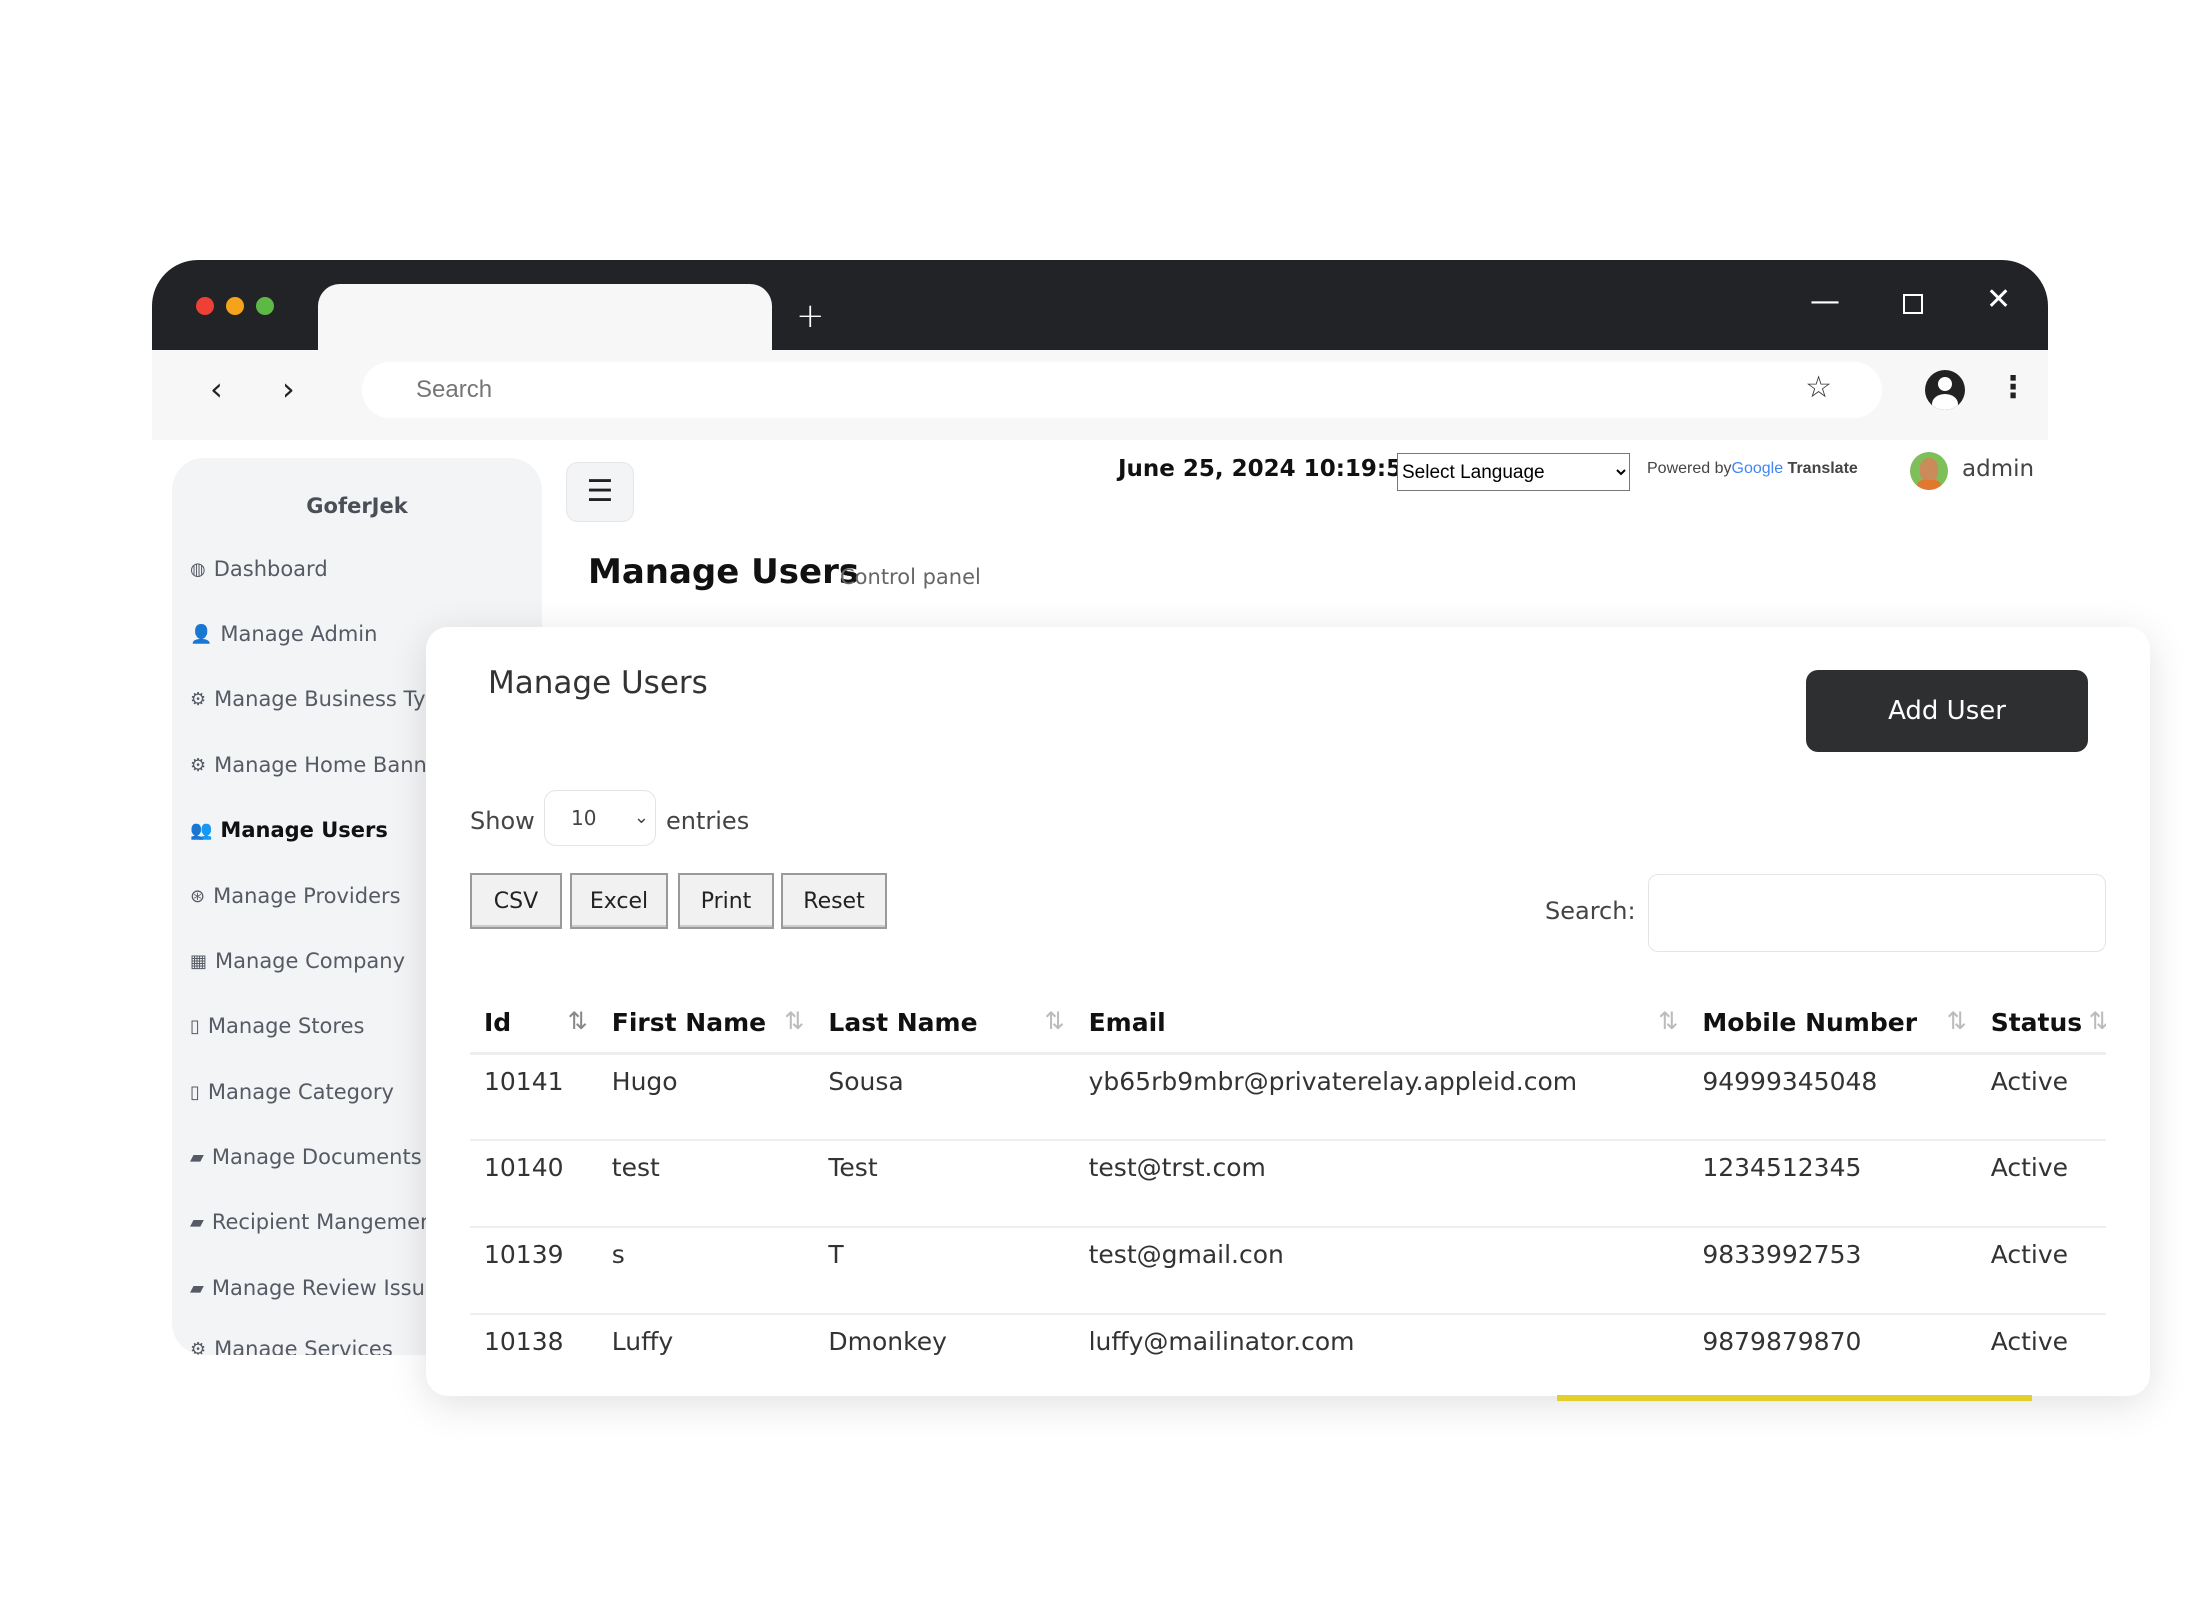  What do you see at coordinates (1381, 1024) in the screenshot?
I see `column-header-email: Email ⇅` at bounding box center [1381, 1024].